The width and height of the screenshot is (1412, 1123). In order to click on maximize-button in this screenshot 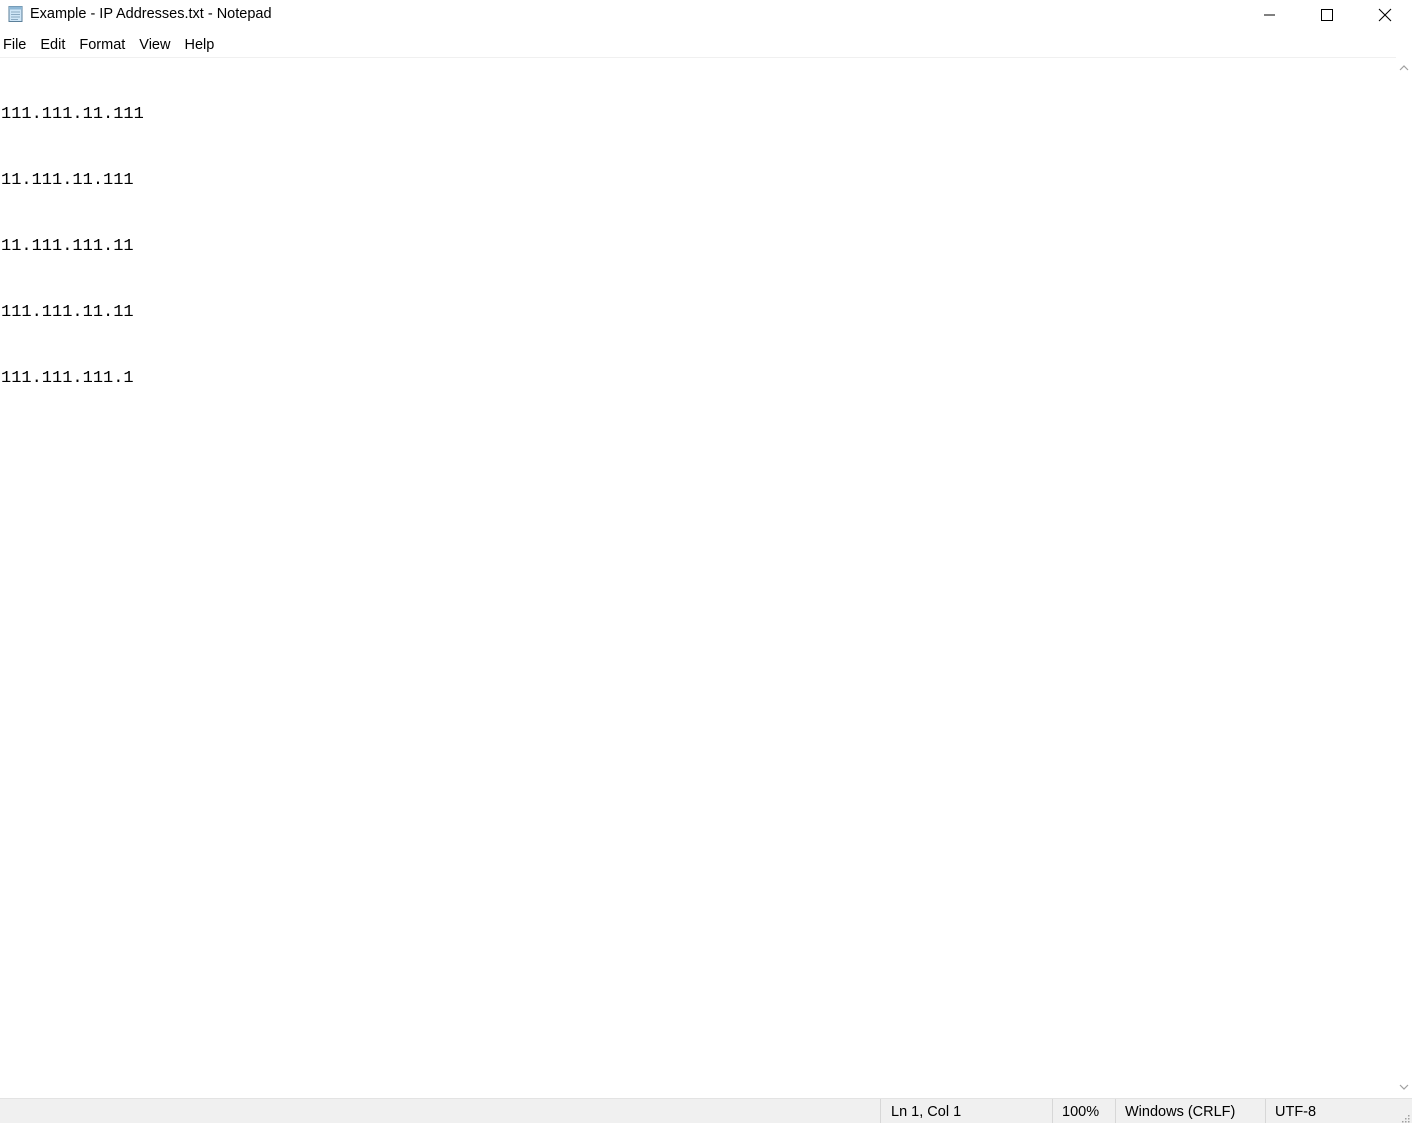, I will do `click(1327, 15)`.